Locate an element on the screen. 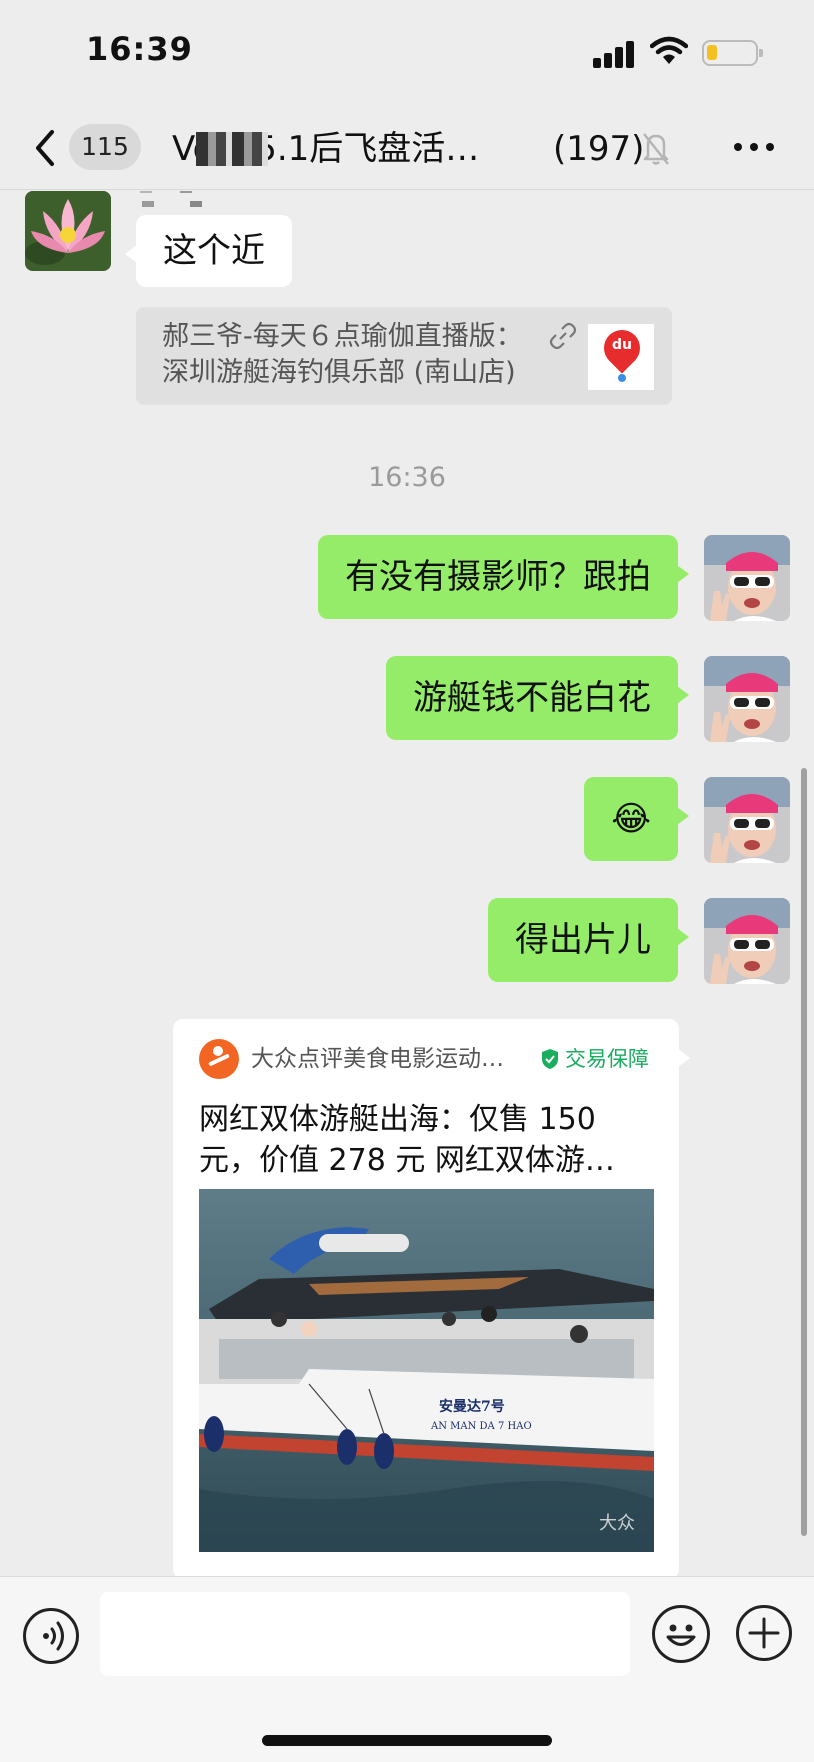 The image size is (814, 1762). bell-slash-icon is located at coordinates (656, 149).